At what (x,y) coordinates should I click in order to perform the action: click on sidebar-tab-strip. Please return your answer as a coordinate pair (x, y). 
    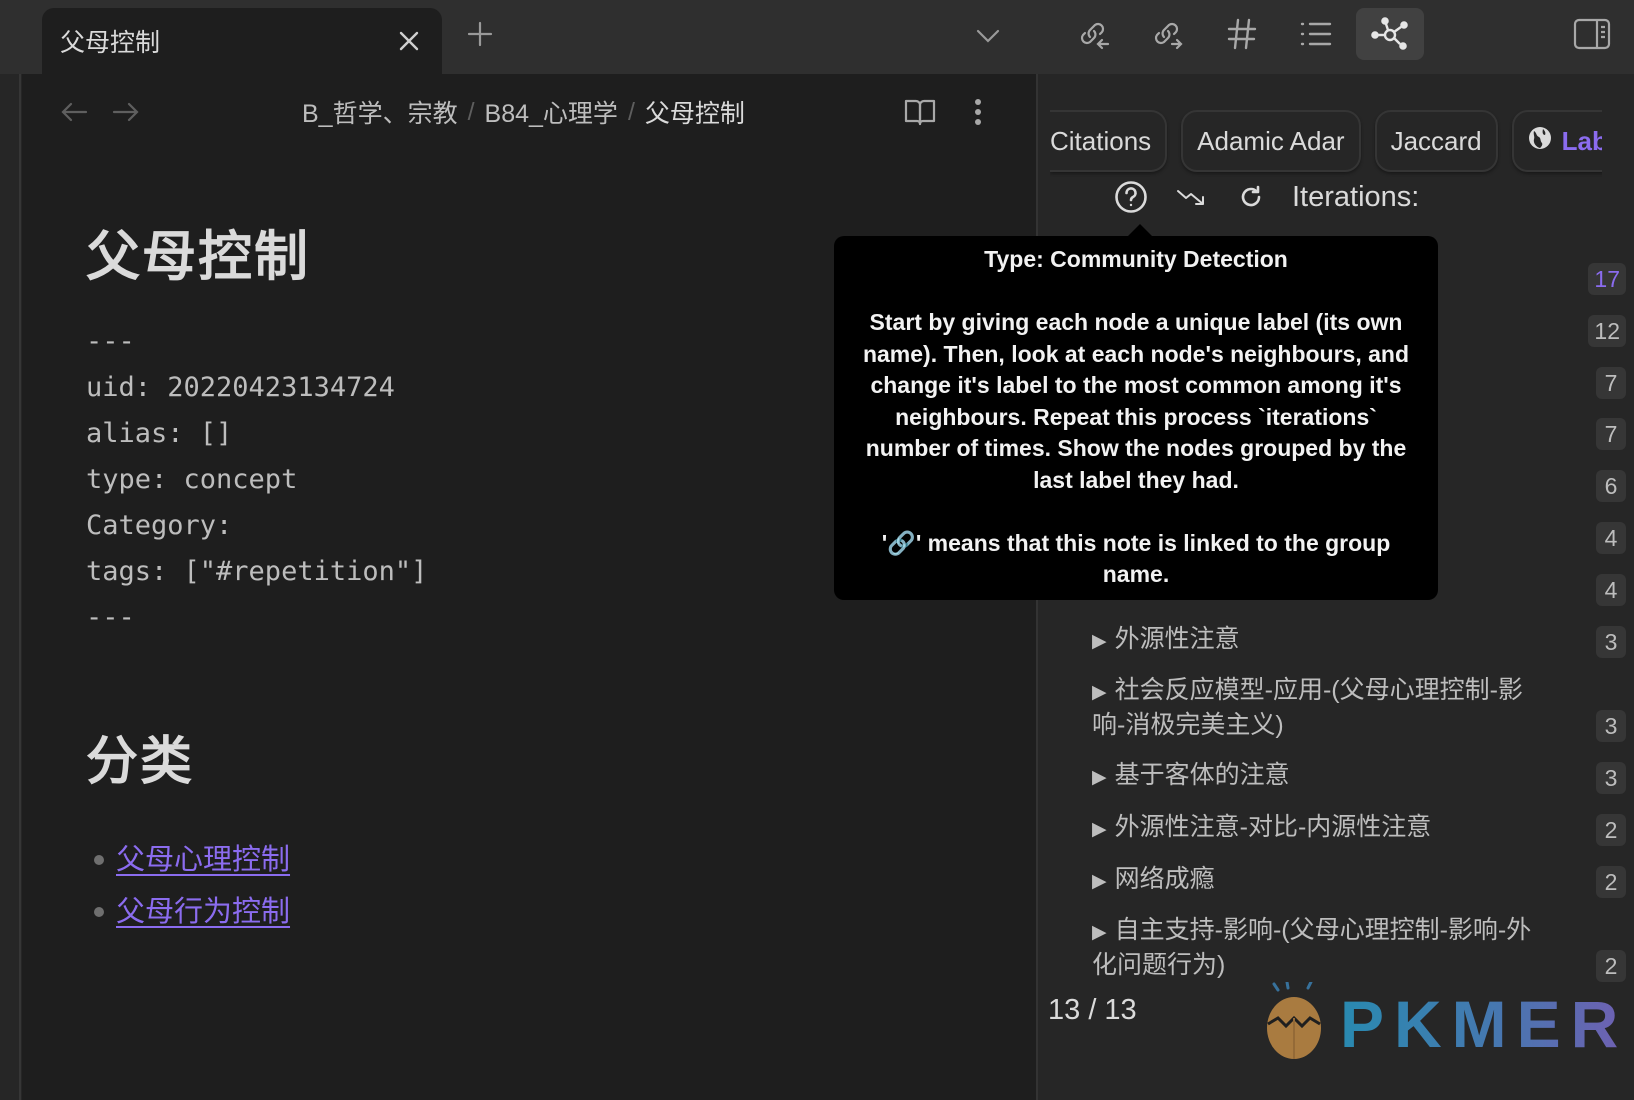
    Looking at the image, I should click on (1242, 34).